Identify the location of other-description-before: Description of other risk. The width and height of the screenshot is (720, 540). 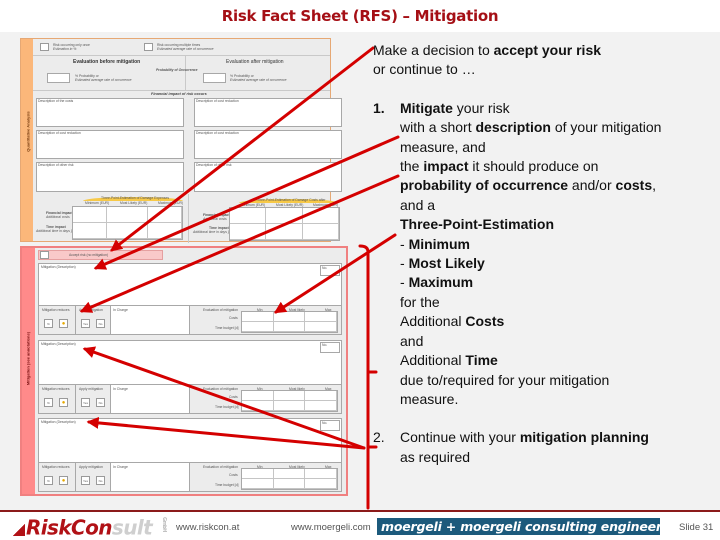
(110, 177).